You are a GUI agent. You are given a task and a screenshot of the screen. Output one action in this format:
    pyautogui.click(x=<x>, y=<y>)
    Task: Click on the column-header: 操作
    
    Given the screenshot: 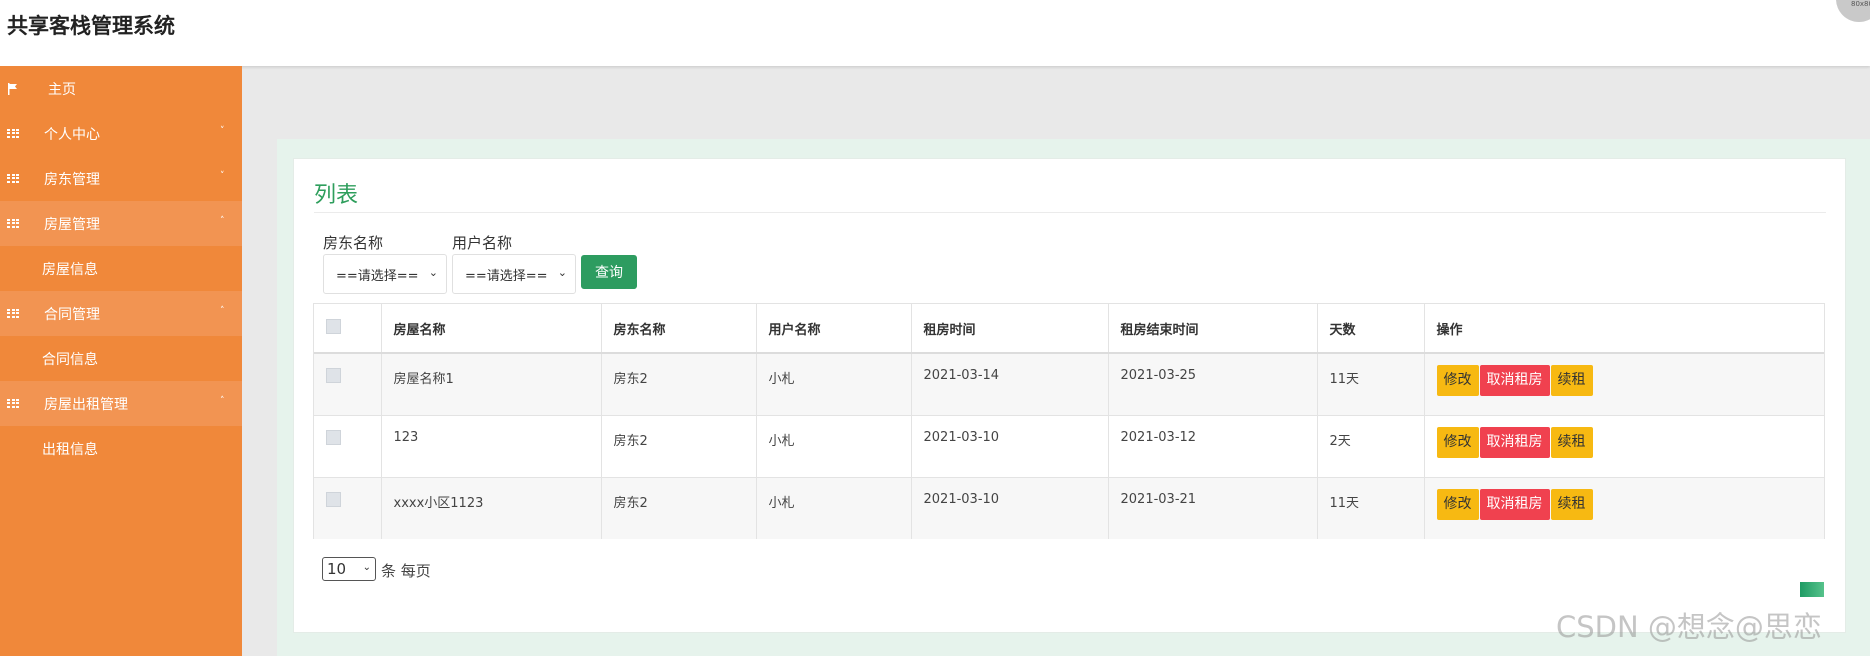 What is the action you would take?
    pyautogui.click(x=1624, y=329)
    